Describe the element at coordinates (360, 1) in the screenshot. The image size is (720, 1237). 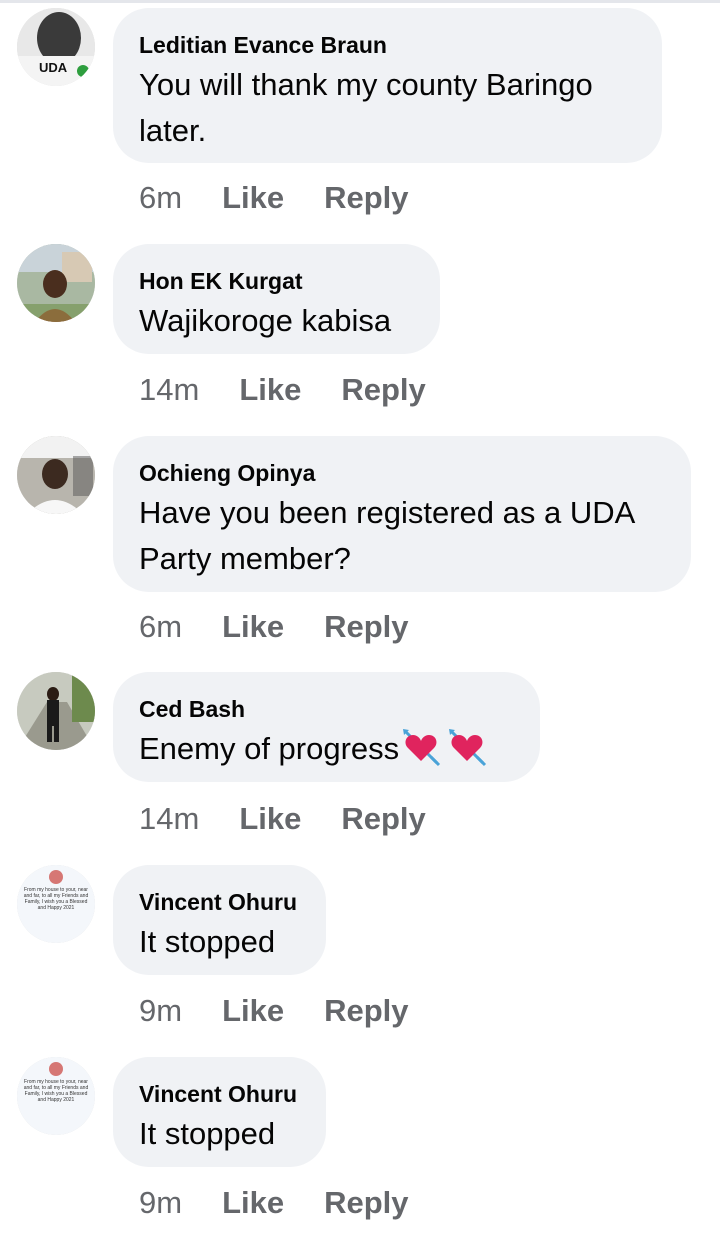
I see `top-divider` at that location.